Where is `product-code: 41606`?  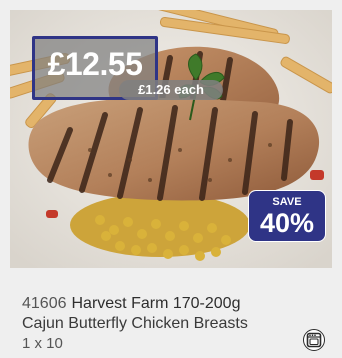
product-code: 41606 is located at coordinates (44, 303).